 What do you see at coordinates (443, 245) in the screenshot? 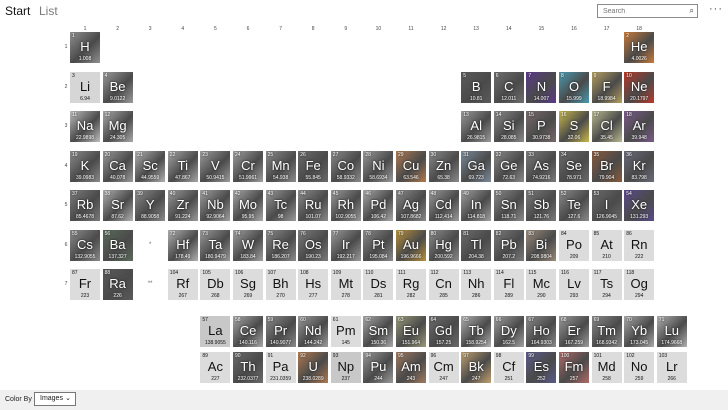
I see `element-tile-hg: 80 Hg 200.592` at bounding box center [443, 245].